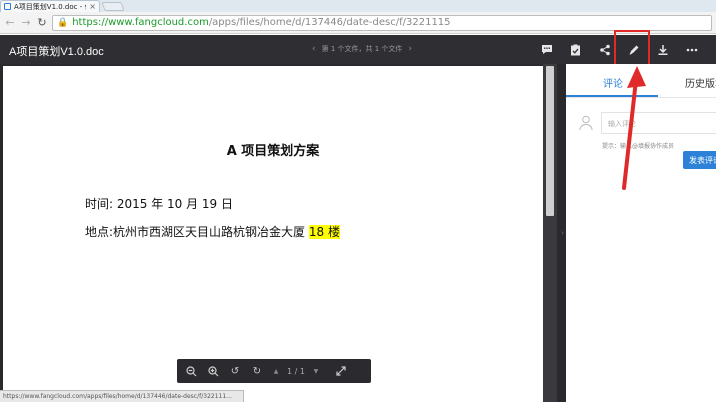 The image size is (716, 402). I want to click on document-heading: A 项目策划方案, so click(273, 151).